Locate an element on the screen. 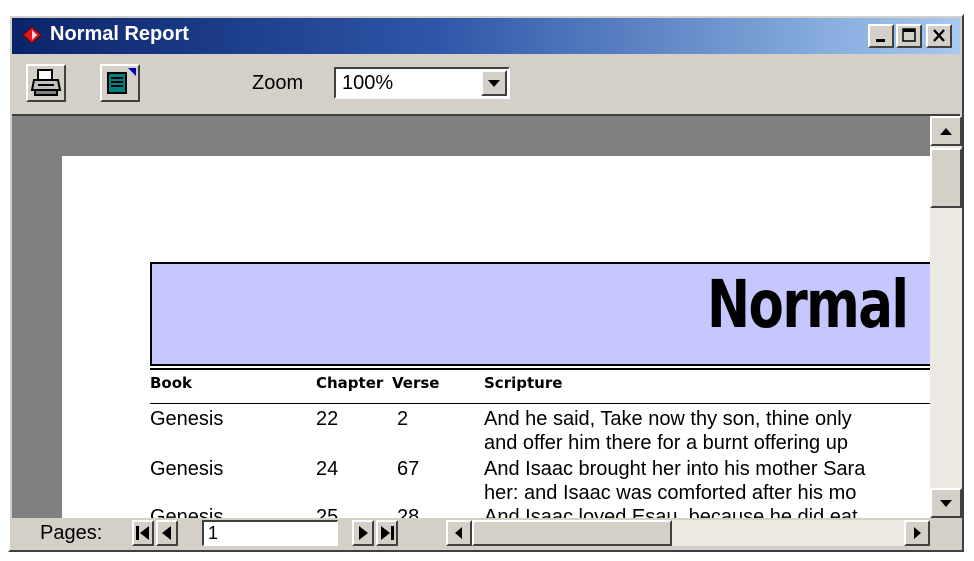 This screenshot has width=974, height=561. cell-chapter: 25 is located at coordinates (327, 512).